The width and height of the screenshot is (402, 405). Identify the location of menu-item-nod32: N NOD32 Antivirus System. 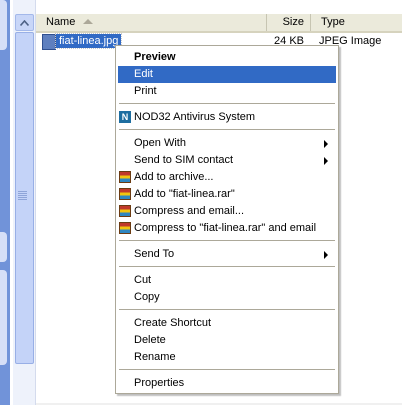
(227, 117).